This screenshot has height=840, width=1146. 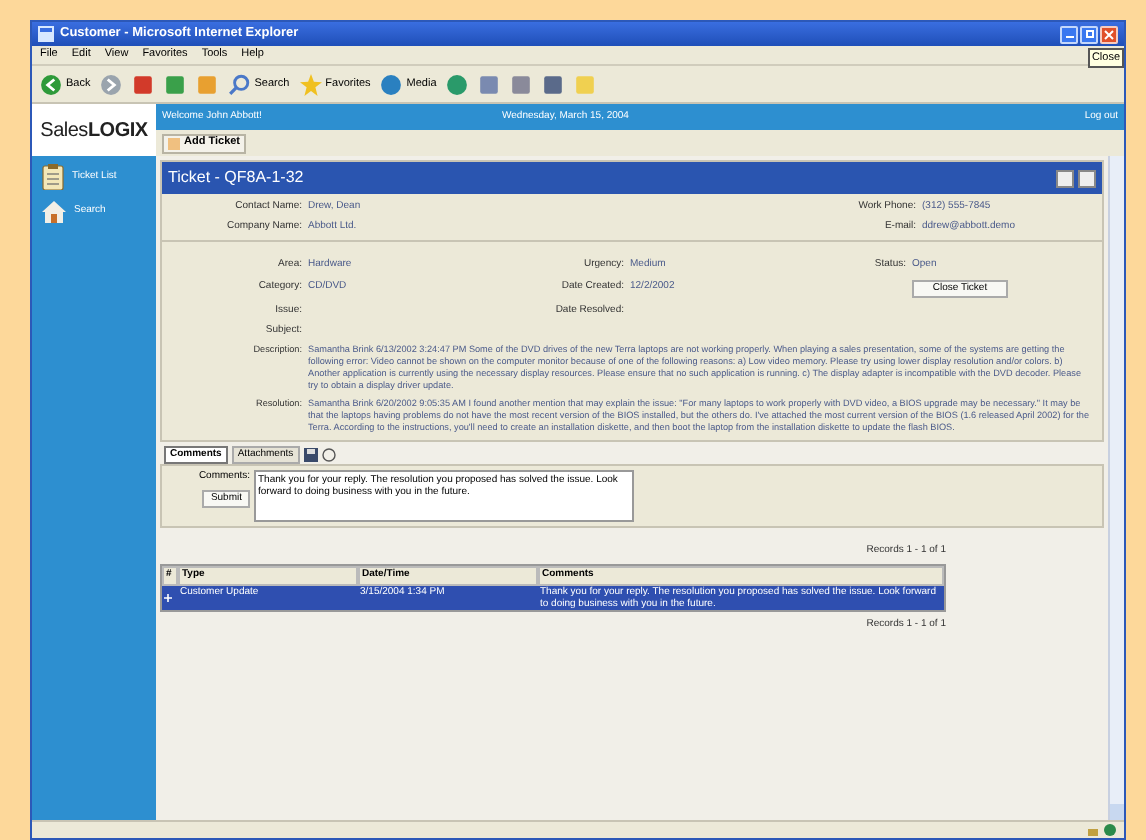 What do you see at coordinates (51, 84) in the screenshot?
I see `arrow-icon` at bounding box center [51, 84].